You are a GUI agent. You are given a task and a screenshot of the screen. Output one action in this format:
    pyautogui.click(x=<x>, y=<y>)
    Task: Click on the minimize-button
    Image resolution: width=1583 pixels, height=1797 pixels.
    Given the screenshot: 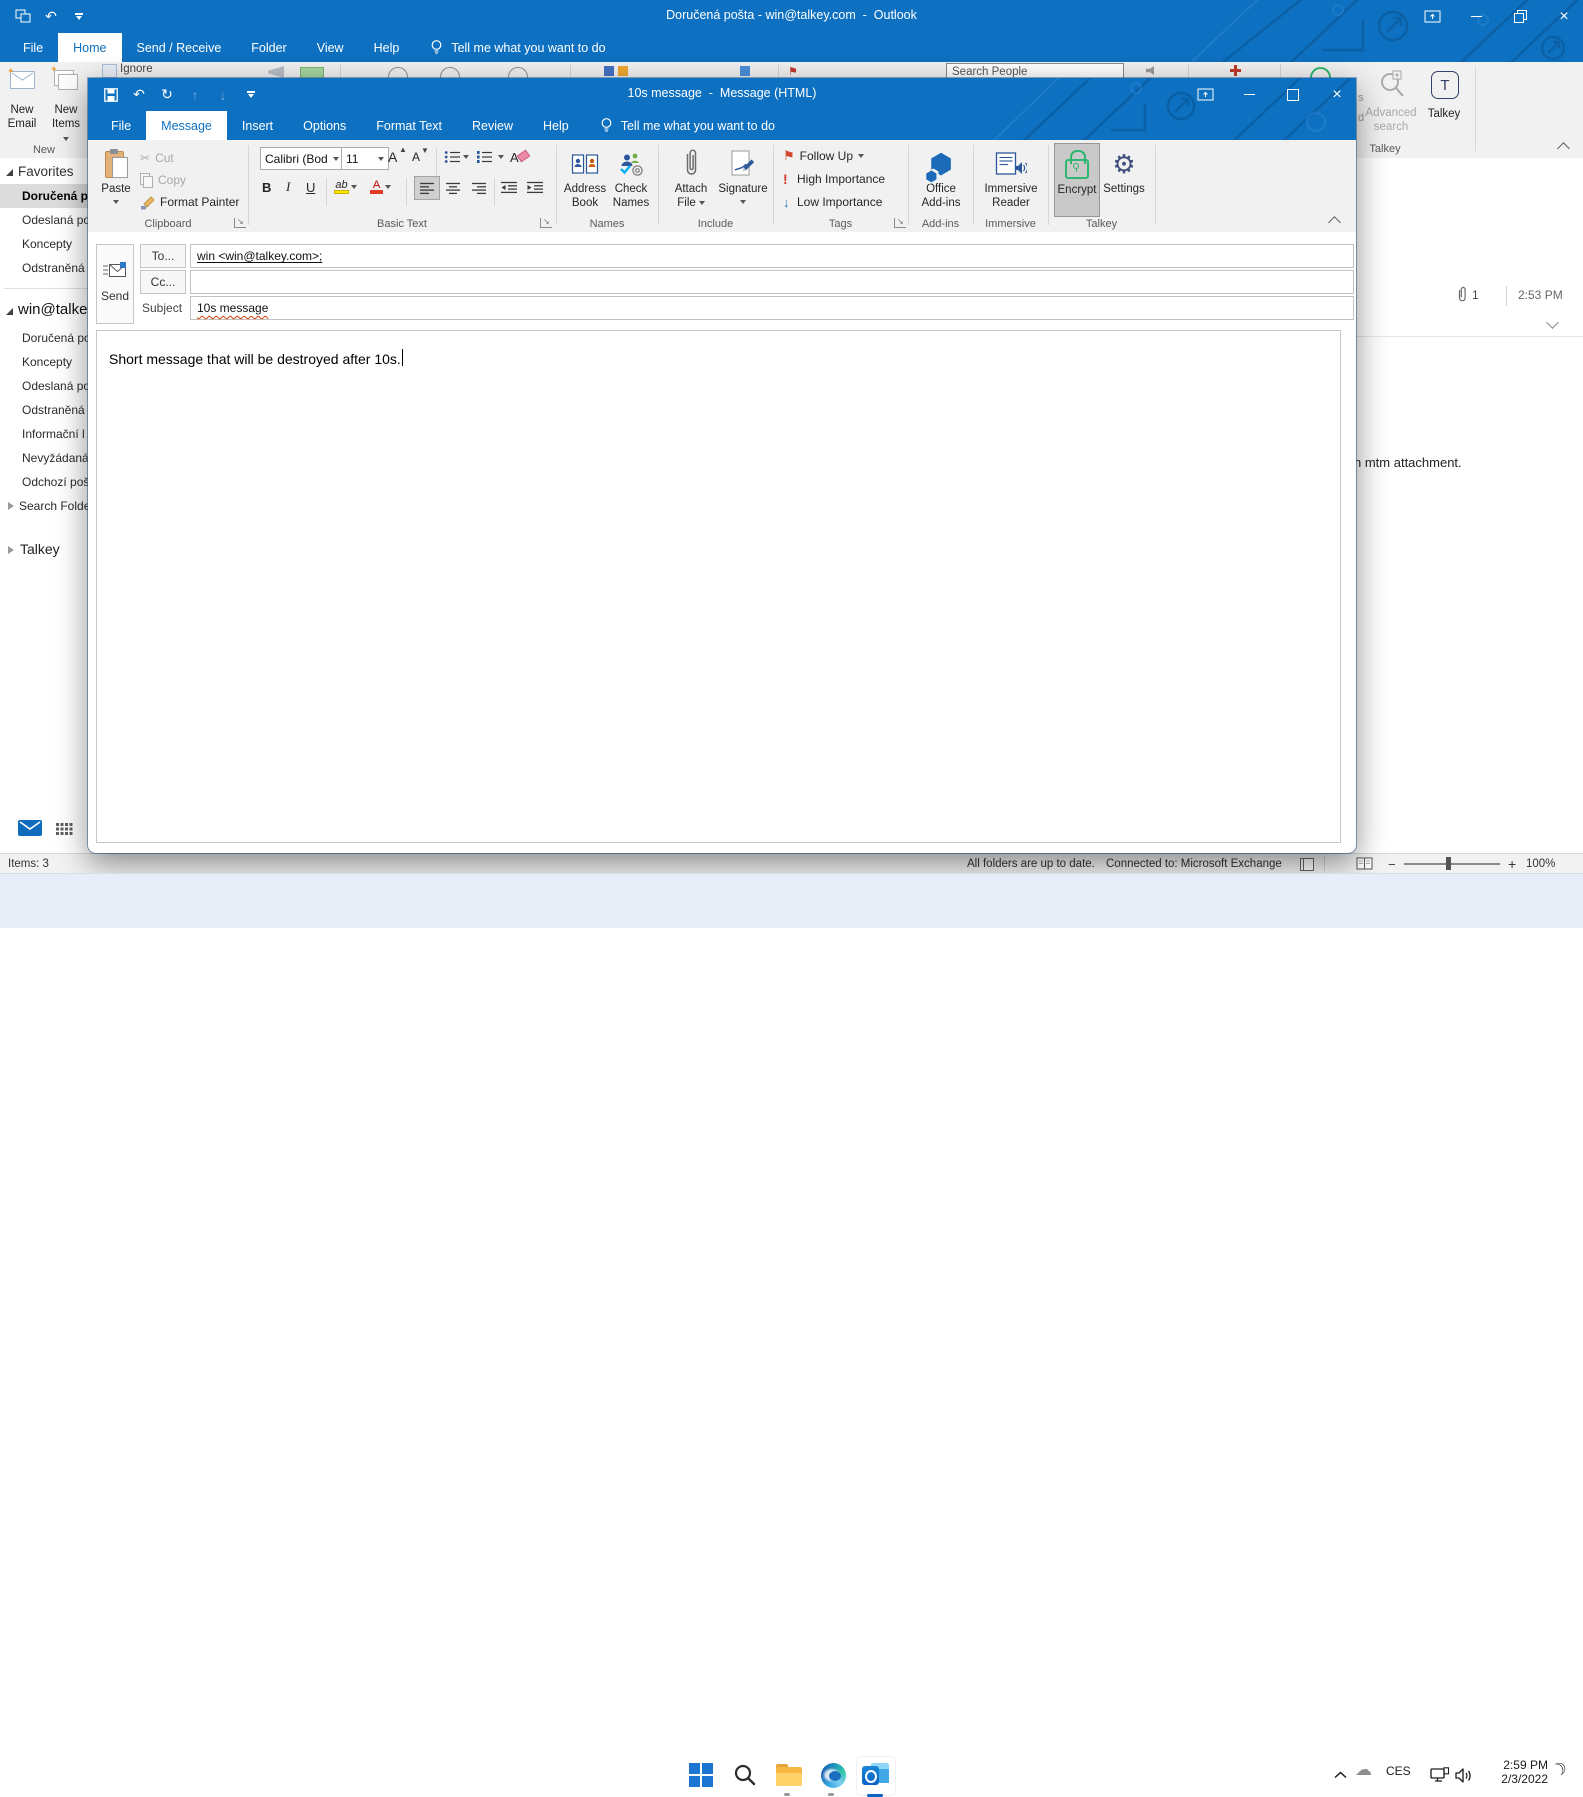 What is the action you would take?
    pyautogui.click(x=1249, y=94)
    